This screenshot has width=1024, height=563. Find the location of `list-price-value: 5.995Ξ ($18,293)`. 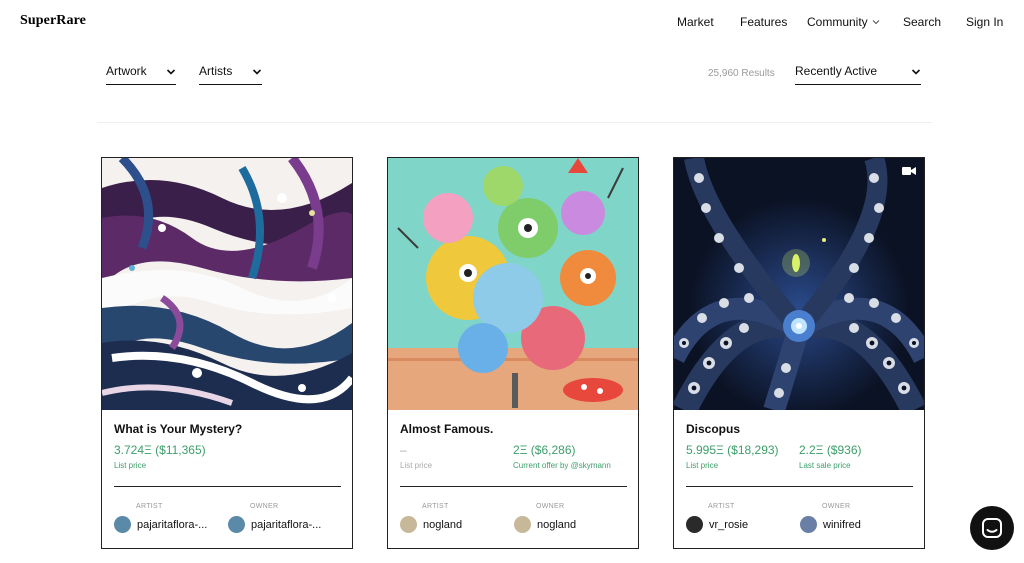

list-price-value: 5.995Ξ ($18,293) is located at coordinates (732, 450).